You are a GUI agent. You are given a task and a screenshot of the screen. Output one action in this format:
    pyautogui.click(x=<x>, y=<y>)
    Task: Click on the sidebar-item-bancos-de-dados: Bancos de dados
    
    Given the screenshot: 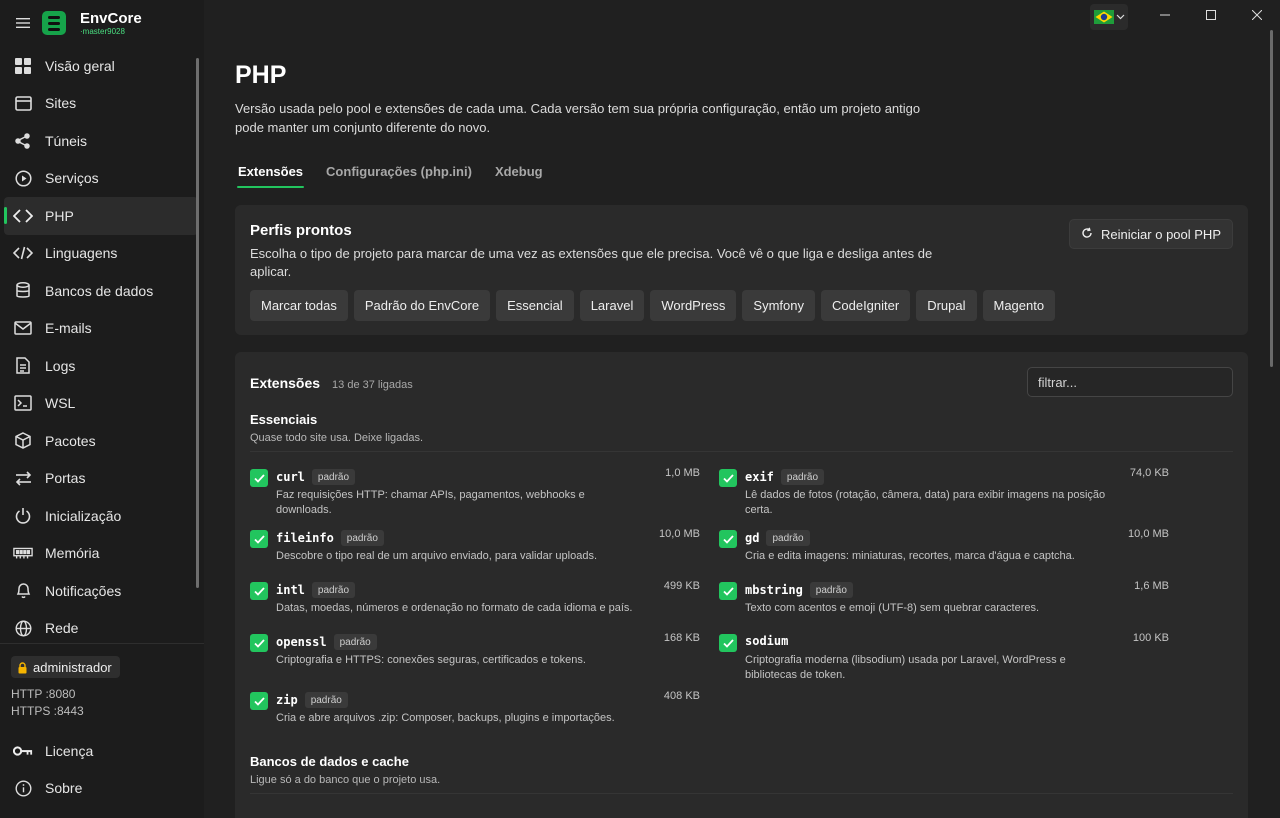 What is the action you would take?
    pyautogui.click(x=99, y=291)
    